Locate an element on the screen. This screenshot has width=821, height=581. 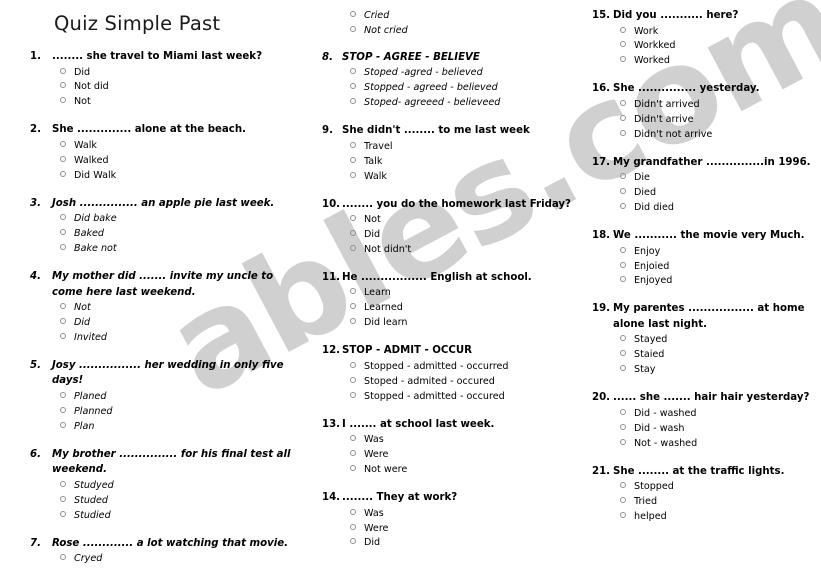
answer-option: Planned is located at coordinates (163, 412).